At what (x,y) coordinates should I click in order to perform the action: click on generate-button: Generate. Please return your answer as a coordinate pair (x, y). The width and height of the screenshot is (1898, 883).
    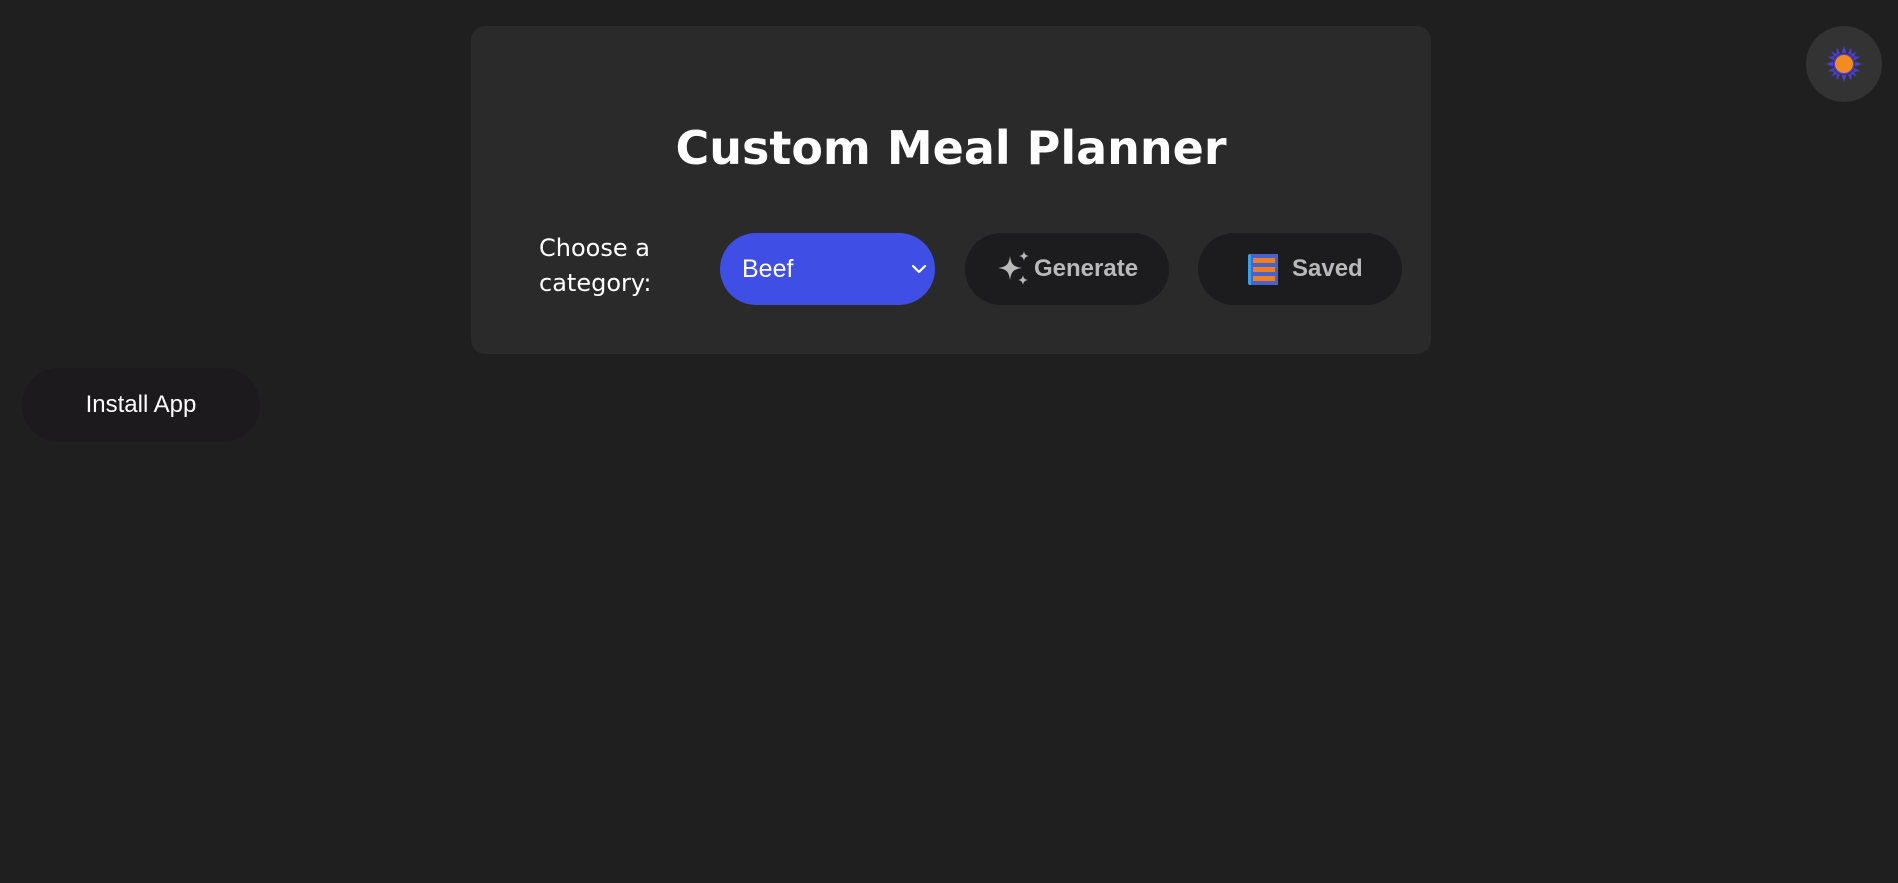
    Looking at the image, I should click on (1067, 269).